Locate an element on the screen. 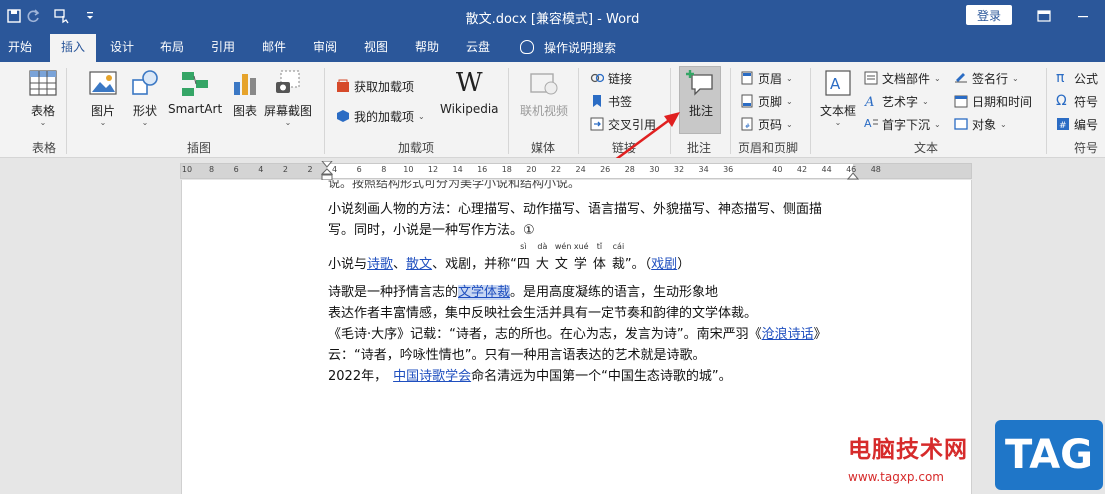 This screenshot has height=494, width=1105. group-label-symbols: 符号 is located at coordinates (1086, 148).